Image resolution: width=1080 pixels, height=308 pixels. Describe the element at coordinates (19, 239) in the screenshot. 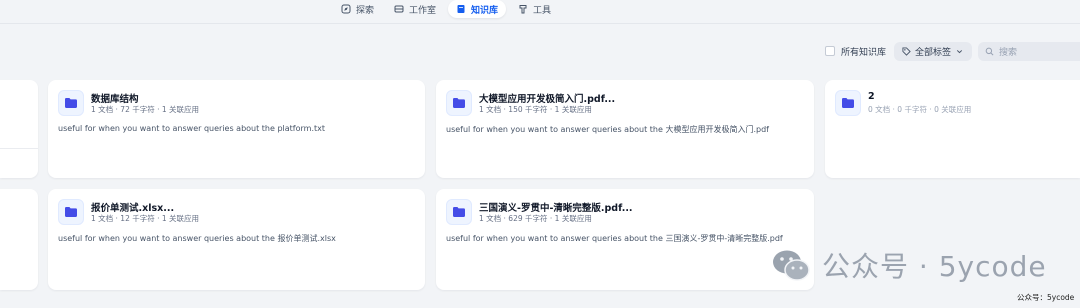

I see `knowledge-card-partial` at that location.